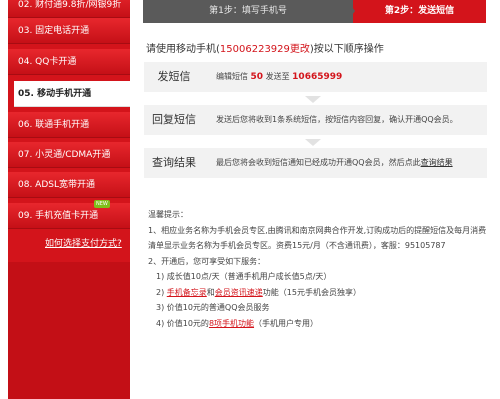 This screenshot has width=500, height=399. Describe the element at coordinates (213, 307) in the screenshot. I see `tips-item-3: 3) 价值10元的普通QQ会员服务` at that location.